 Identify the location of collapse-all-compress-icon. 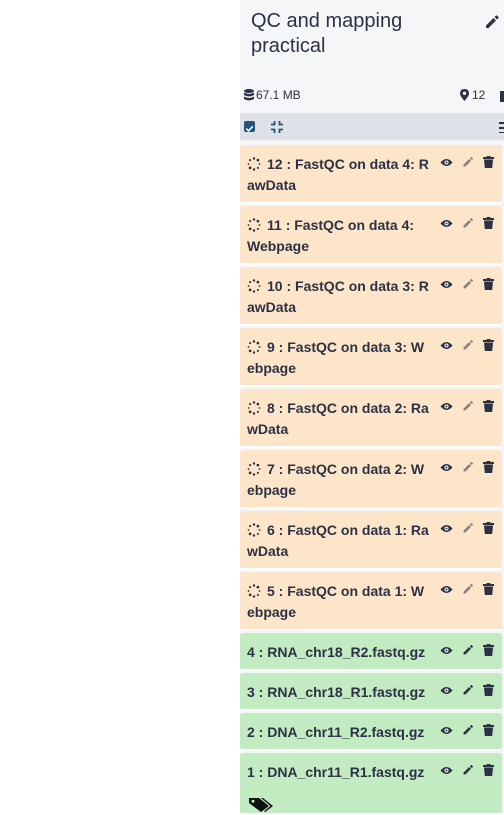
(277, 127).